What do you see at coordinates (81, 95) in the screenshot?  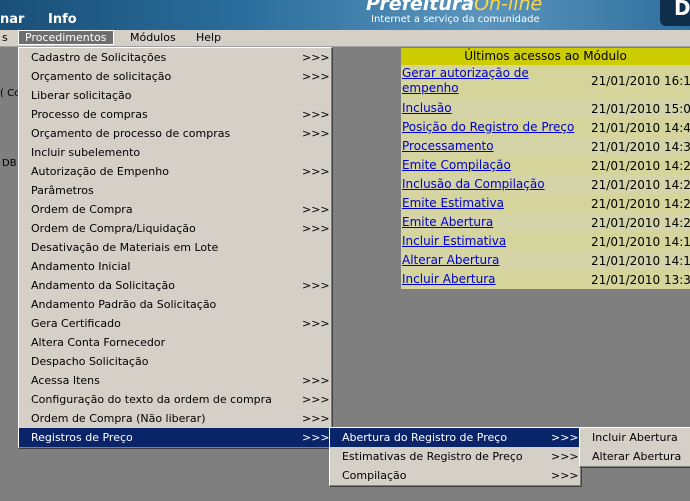 I see `procedimentos-menu-item-label: Liberar solicitação` at bounding box center [81, 95].